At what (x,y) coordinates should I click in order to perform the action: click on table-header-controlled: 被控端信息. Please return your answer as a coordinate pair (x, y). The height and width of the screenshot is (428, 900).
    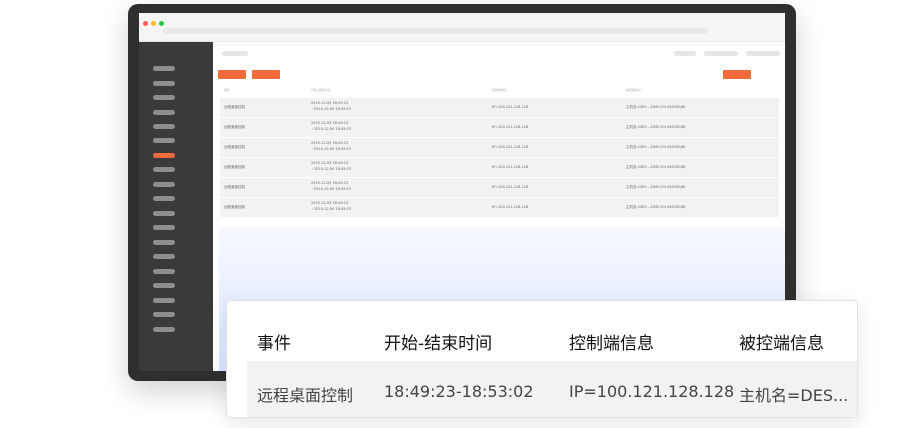
    Looking at the image, I should click on (634, 90).